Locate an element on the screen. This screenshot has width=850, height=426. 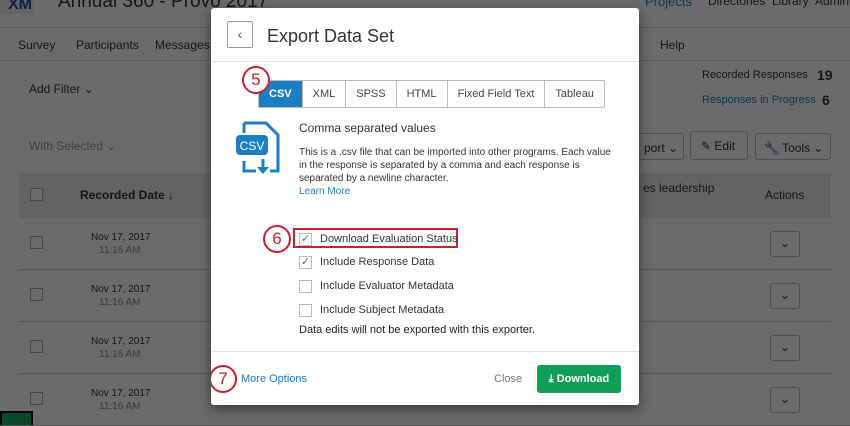
back-button: ‹ is located at coordinates (240, 34).